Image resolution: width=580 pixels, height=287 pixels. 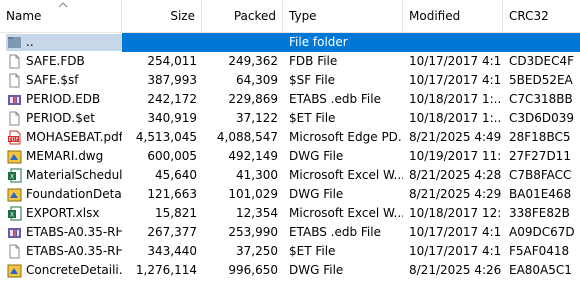 What do you see at coordinates (257, 118) in the screenshot?
I see `file-packed-size: 37,122` at bounding box center [257, 118].